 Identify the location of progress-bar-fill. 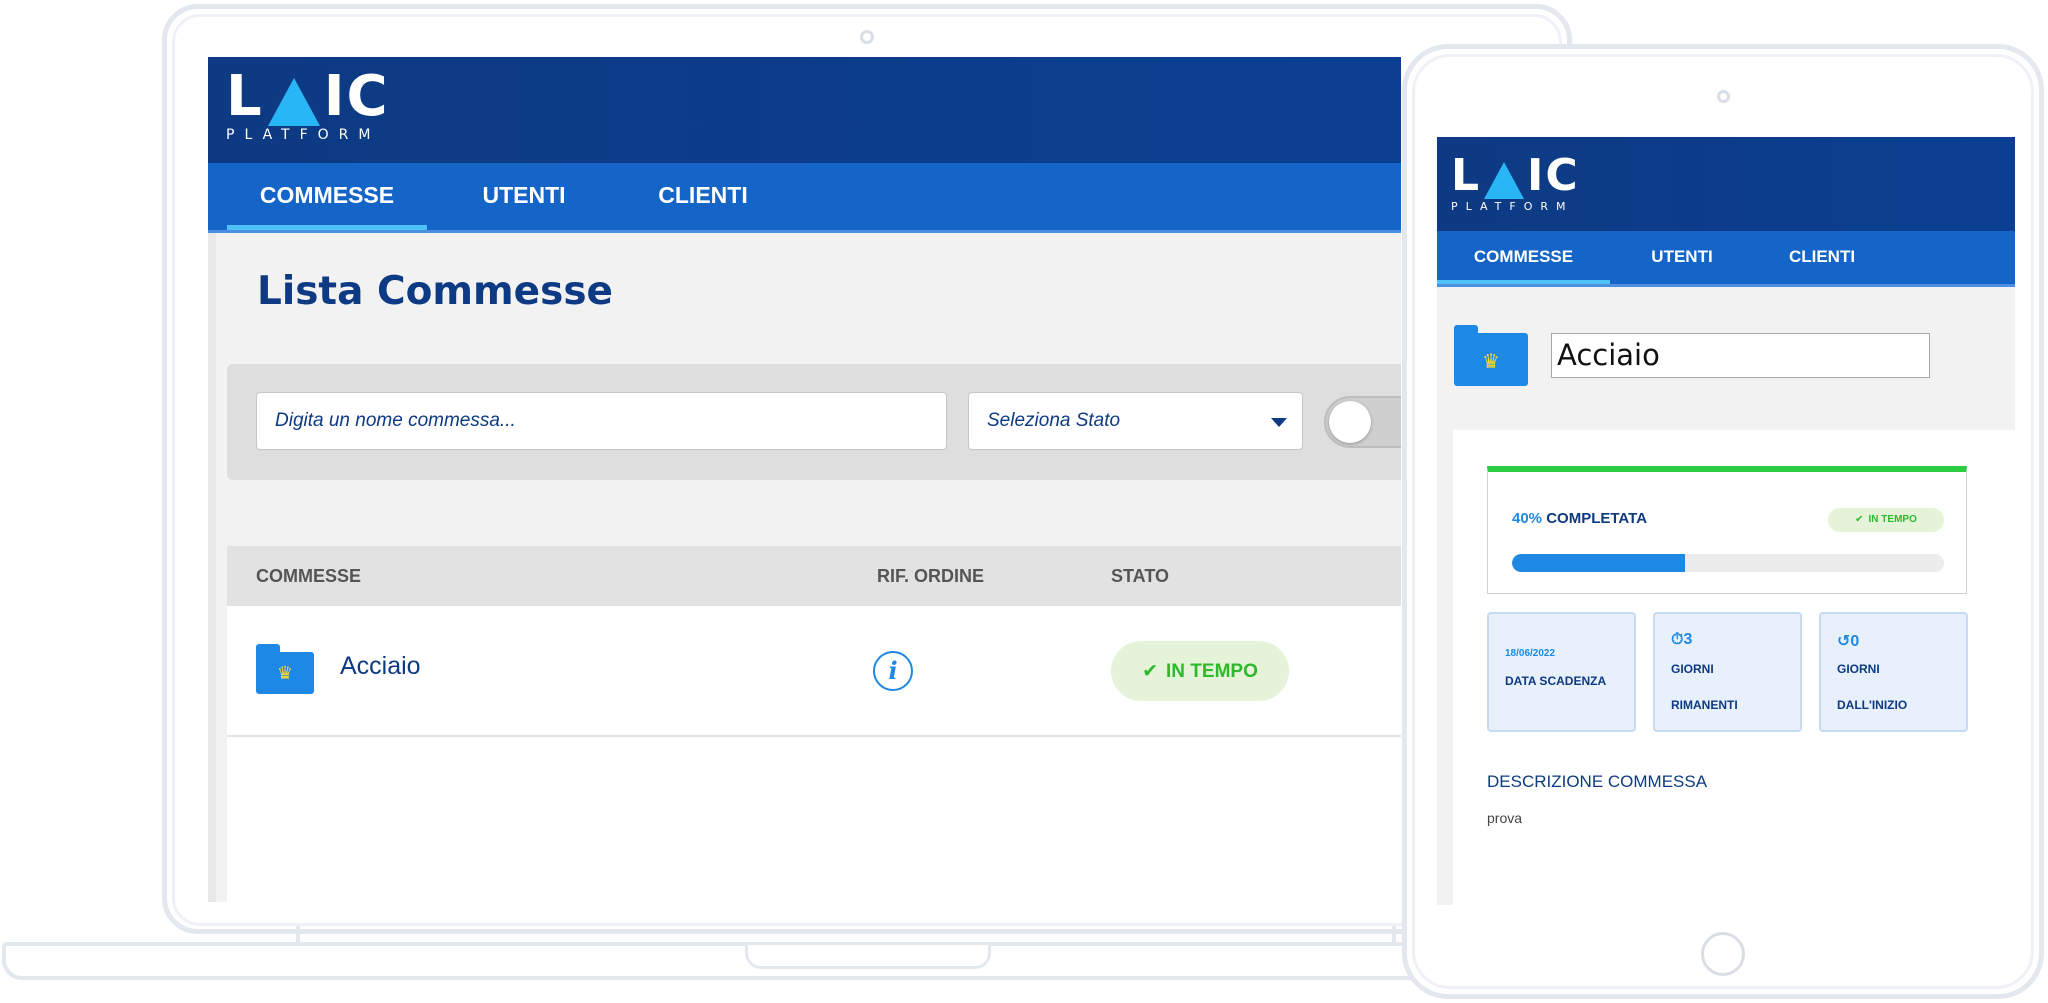
(1598, 563).